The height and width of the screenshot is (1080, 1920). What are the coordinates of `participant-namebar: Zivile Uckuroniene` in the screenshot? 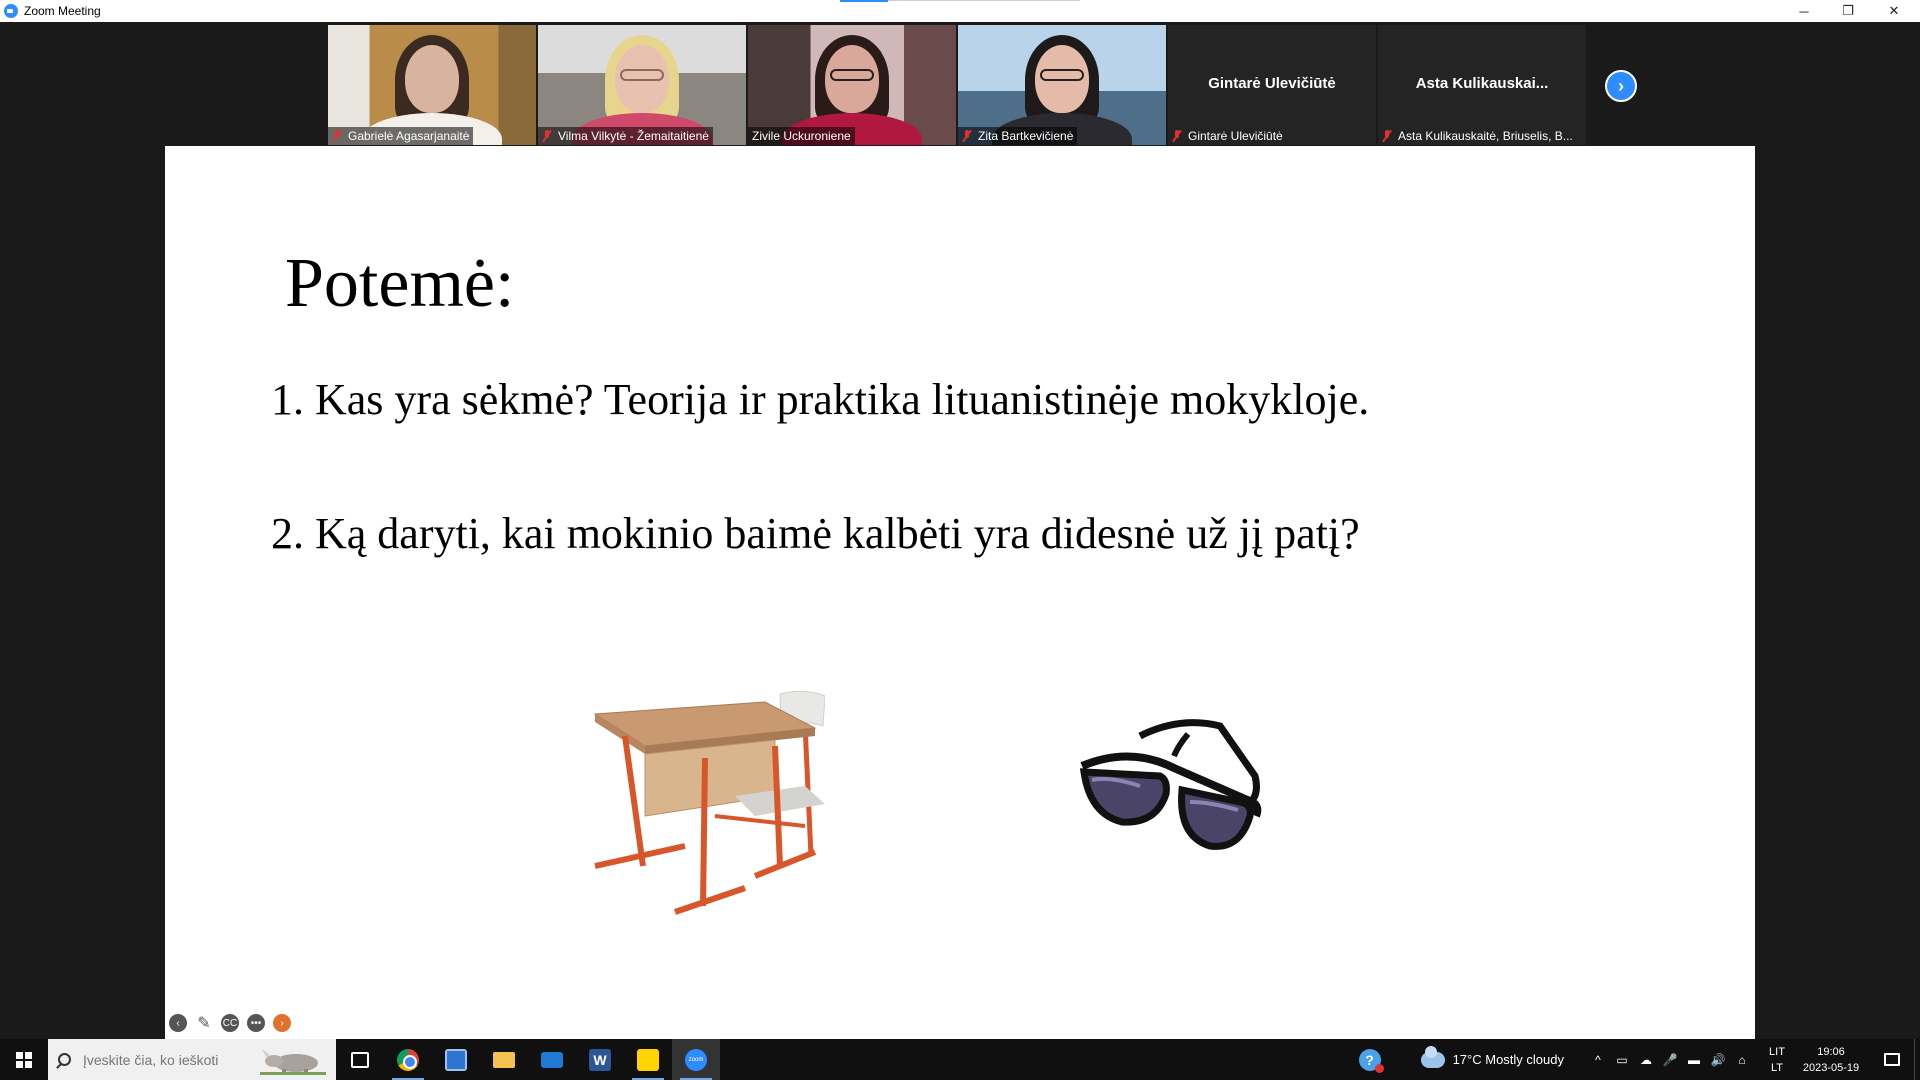 It's located at (801, 136).